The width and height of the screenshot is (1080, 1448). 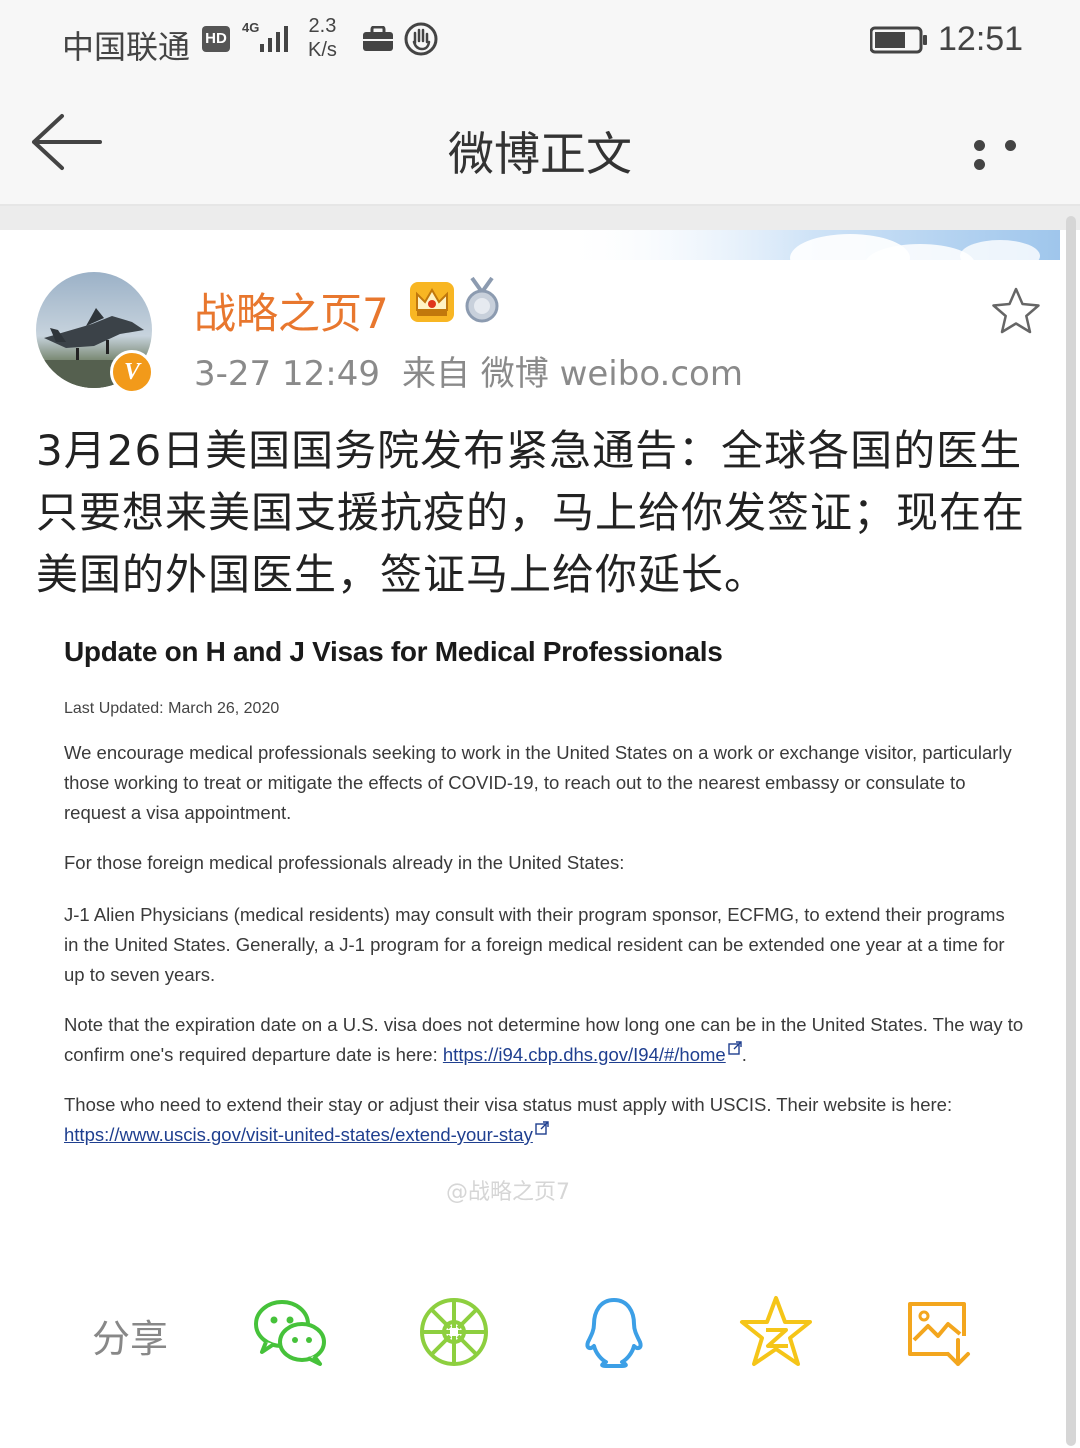 I want to click on divider, so click(x=540, y=218).